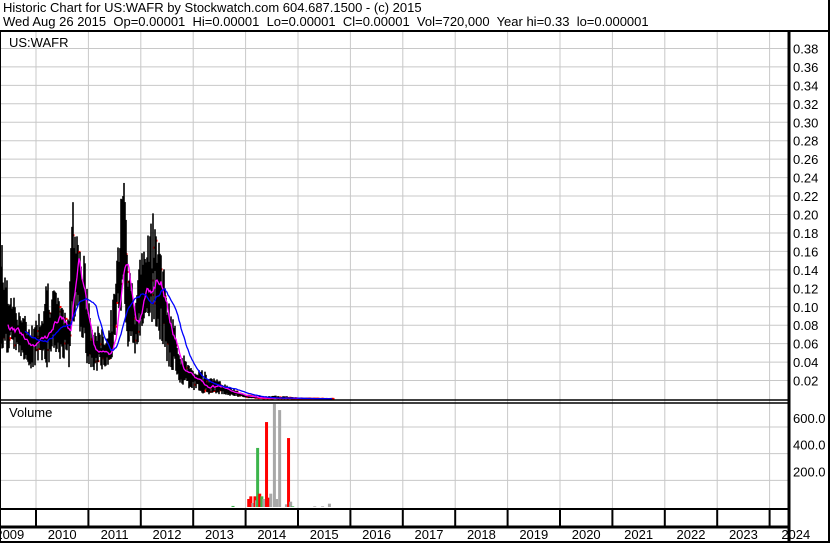 Image resolution: width=830 pixels, height=543 pixels. I want to click on year-tick-label: 2021, so click(638, 534).